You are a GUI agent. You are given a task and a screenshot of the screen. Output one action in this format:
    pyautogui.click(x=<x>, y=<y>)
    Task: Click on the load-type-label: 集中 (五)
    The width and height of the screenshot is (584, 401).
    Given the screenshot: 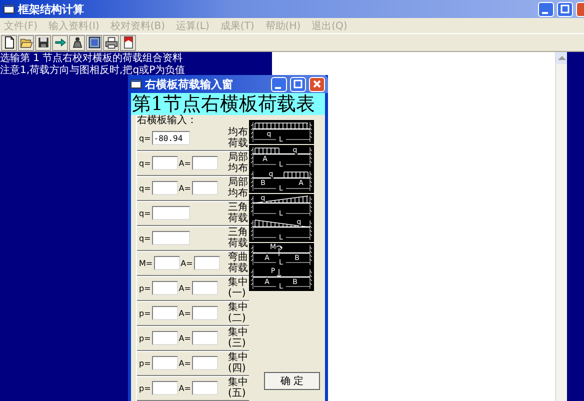 What is the action you would take?
    pyautogui.click(x=238, y=388)
    